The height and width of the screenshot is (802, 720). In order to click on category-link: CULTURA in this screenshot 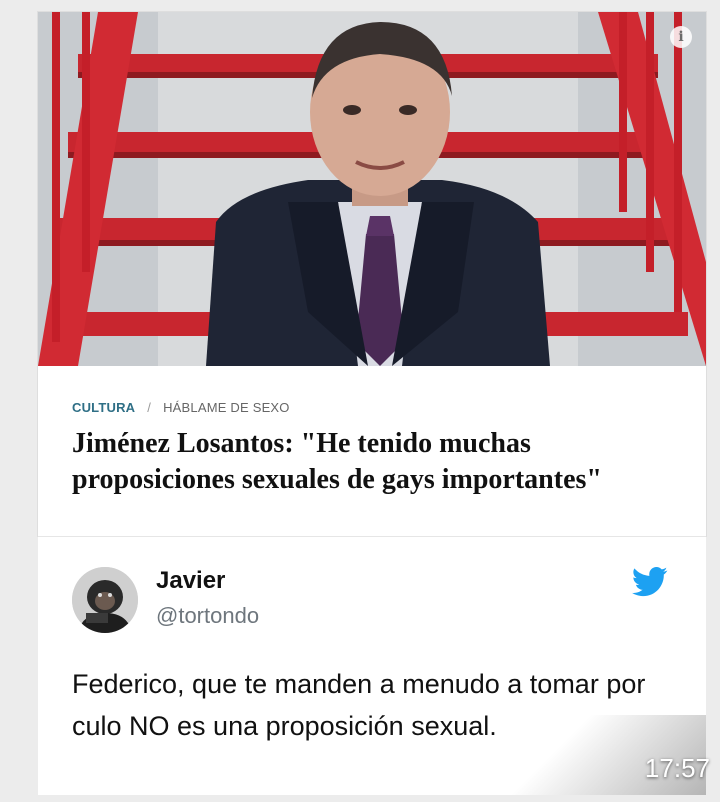, I will do `click(103, 407)`.